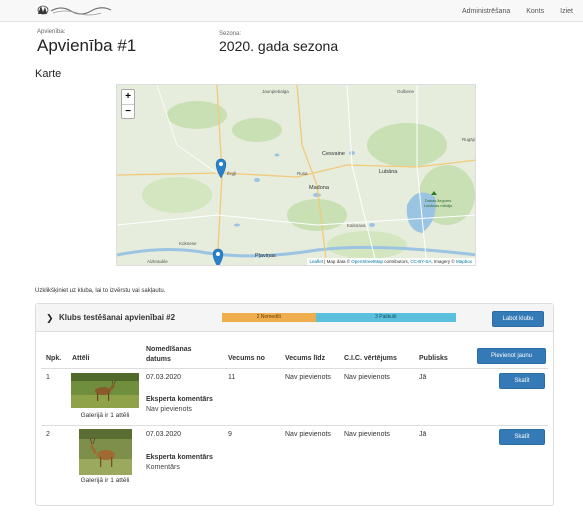 The image size is (583, 512). I want to click on map-place: Kalsnava, so click(356, 225).